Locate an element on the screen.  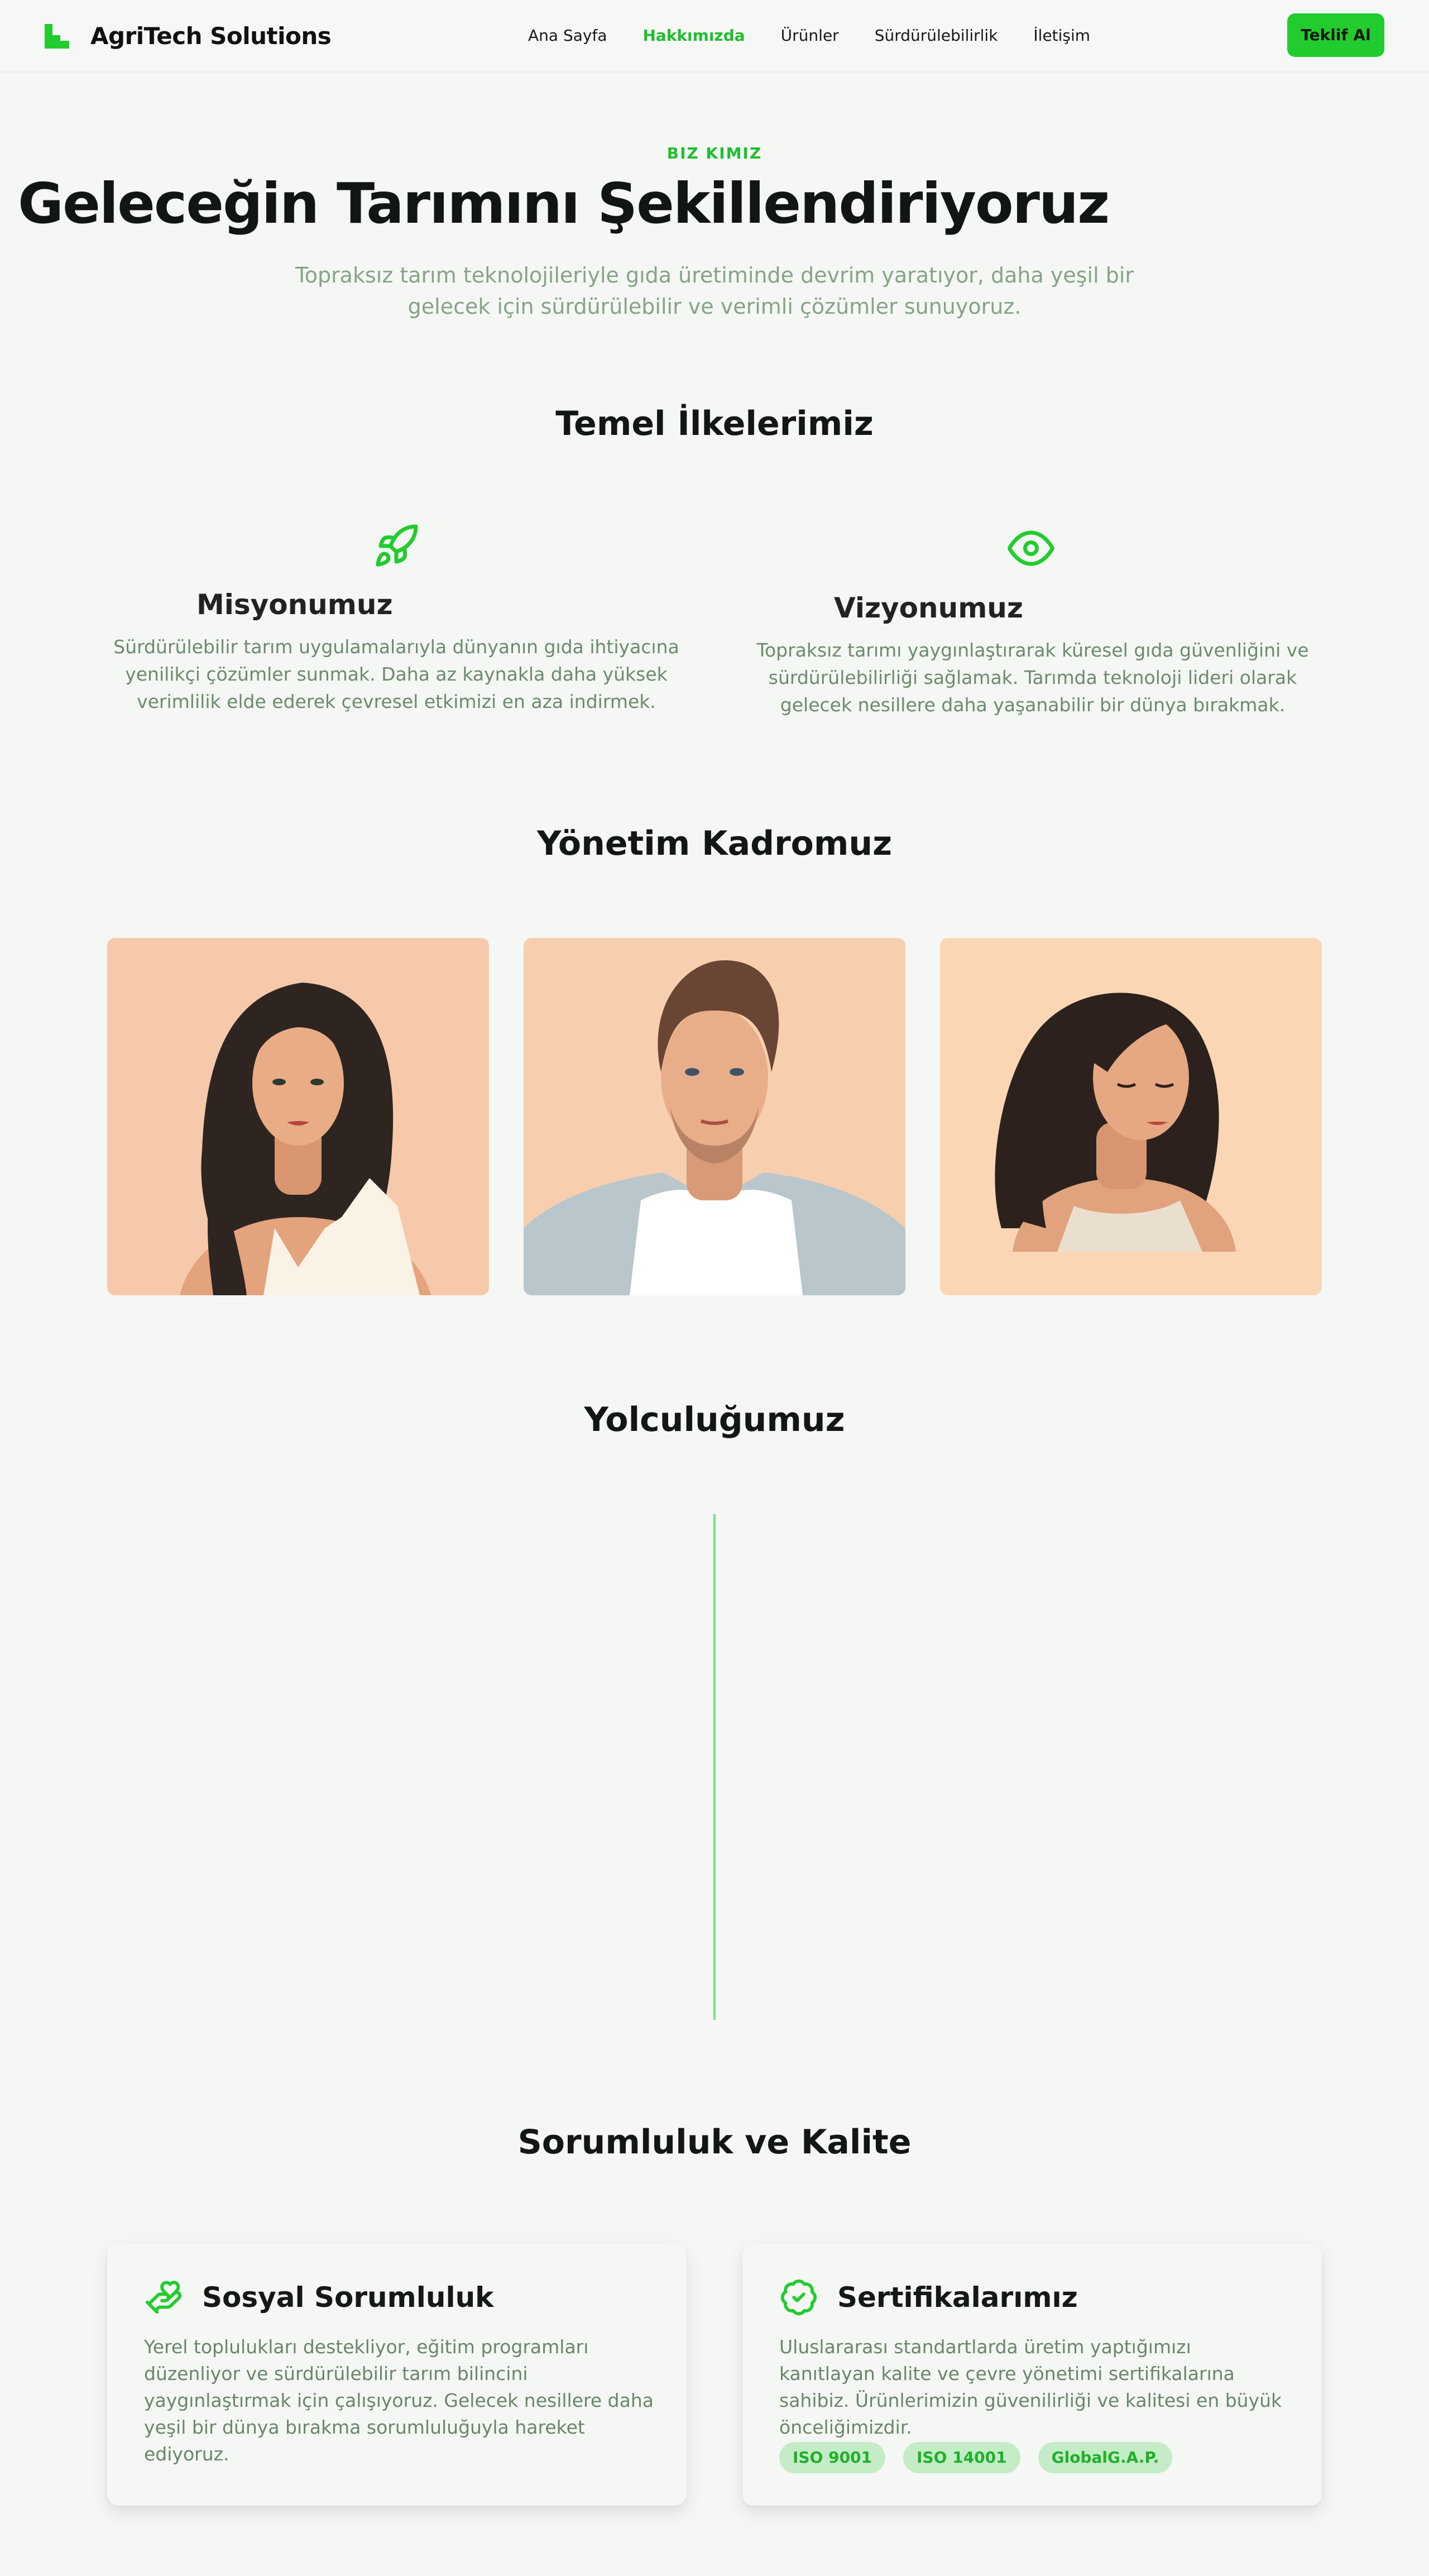
rocket-icon is located at coordinates (397, 545).